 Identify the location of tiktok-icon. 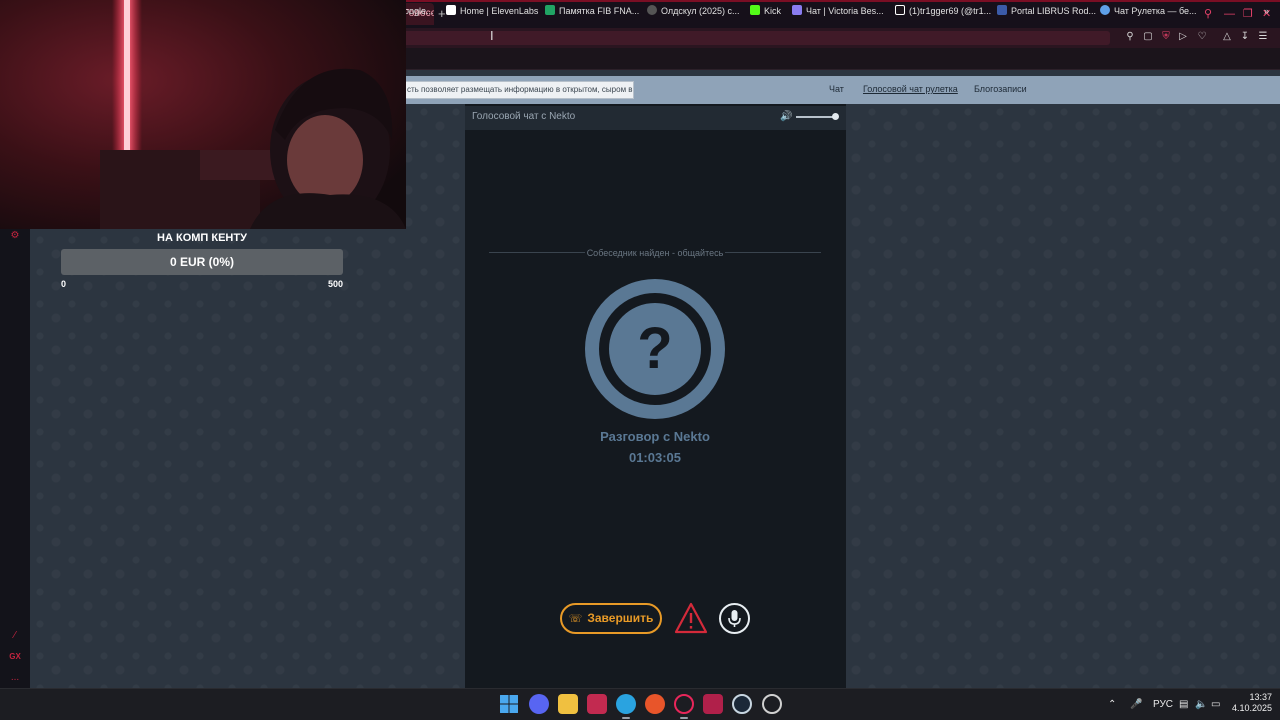
(900, 10).